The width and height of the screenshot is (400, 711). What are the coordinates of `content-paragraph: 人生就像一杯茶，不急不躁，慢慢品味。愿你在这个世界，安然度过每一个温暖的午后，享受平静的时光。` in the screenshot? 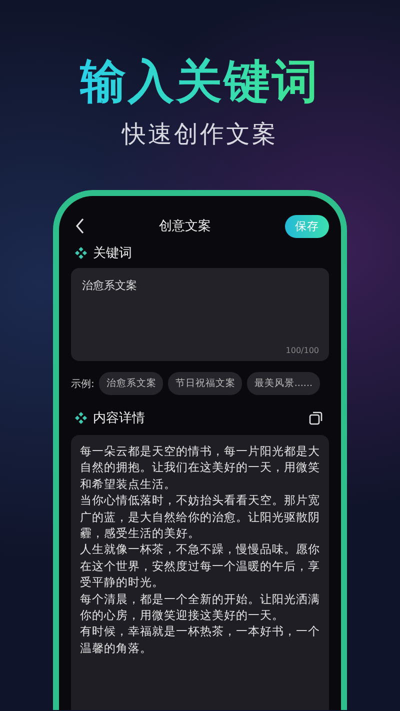 It's located at (200, 566).